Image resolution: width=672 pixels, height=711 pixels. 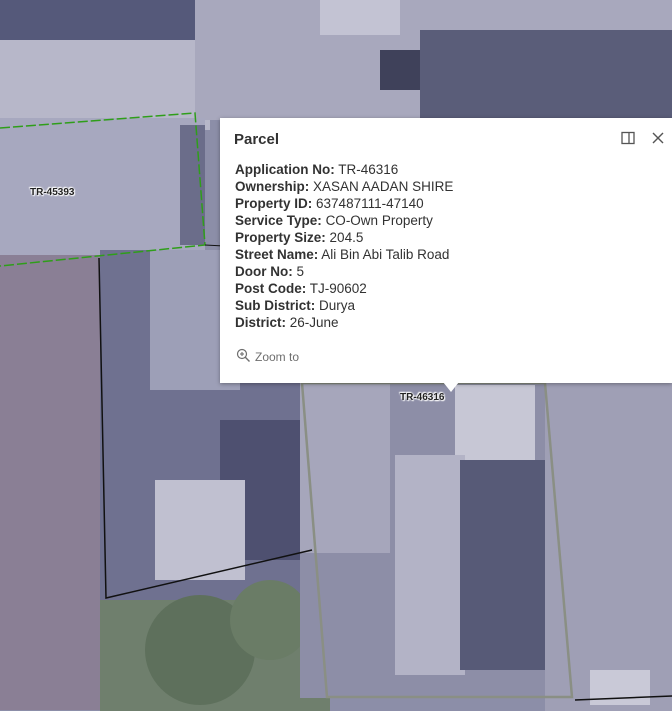 I want to click on field-value: 26-June, so click(x=314, y=322).